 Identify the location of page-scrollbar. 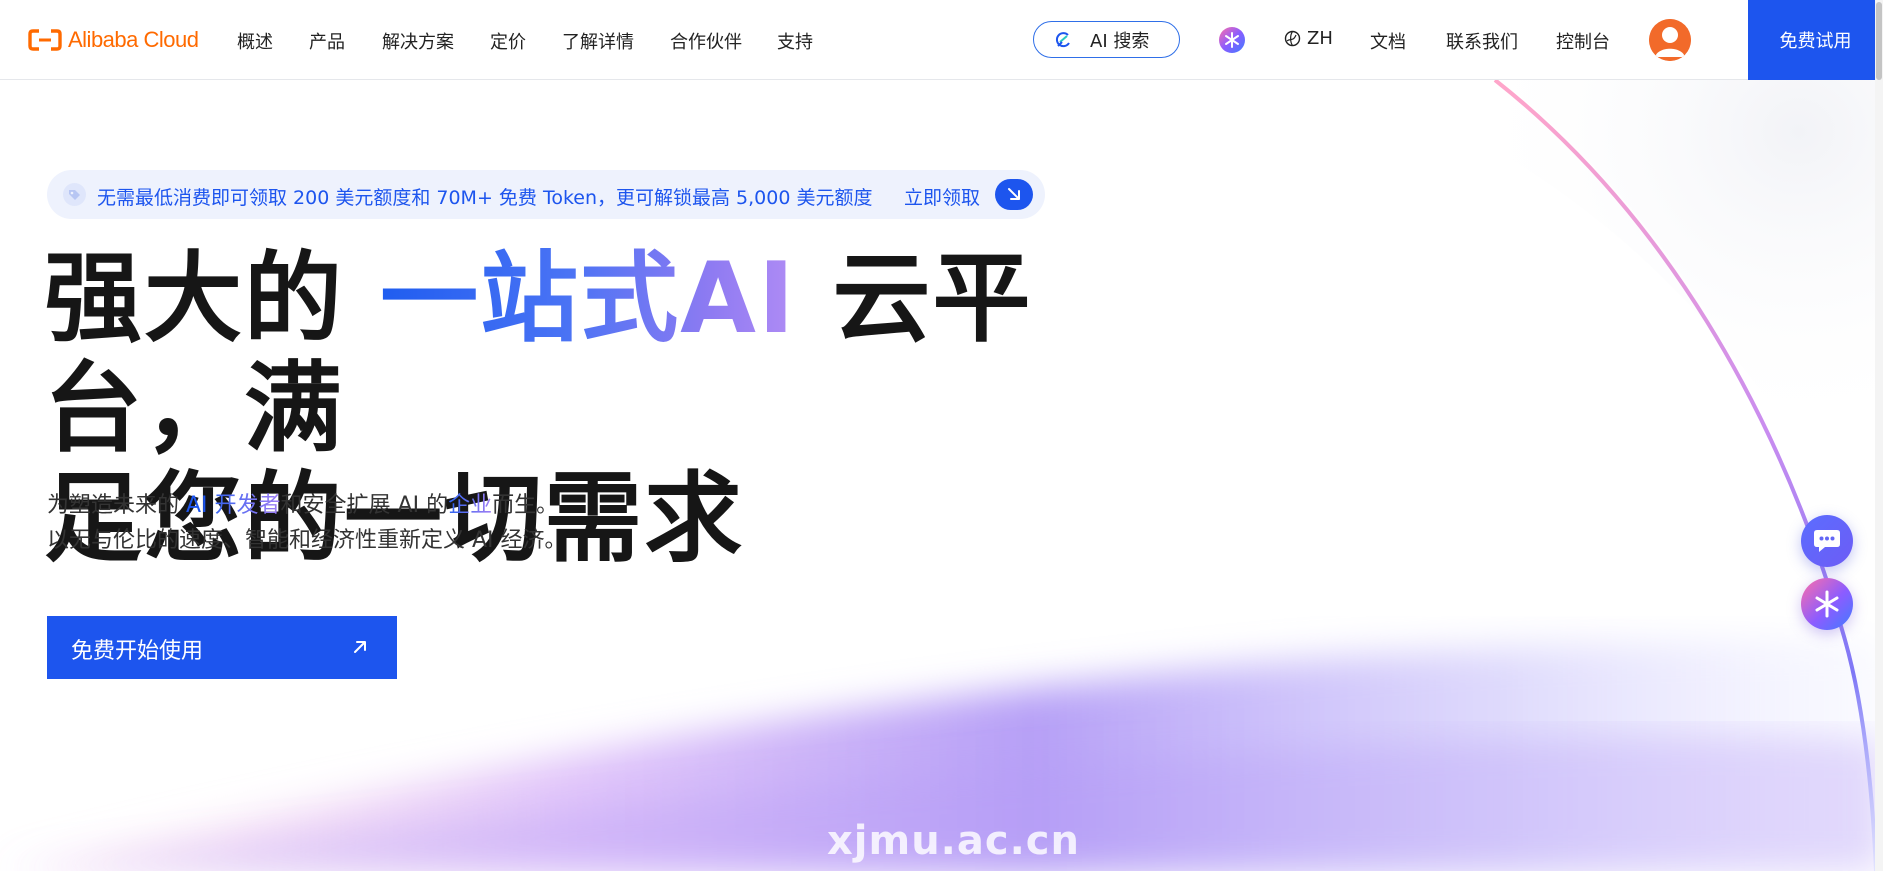
(1879, 435).